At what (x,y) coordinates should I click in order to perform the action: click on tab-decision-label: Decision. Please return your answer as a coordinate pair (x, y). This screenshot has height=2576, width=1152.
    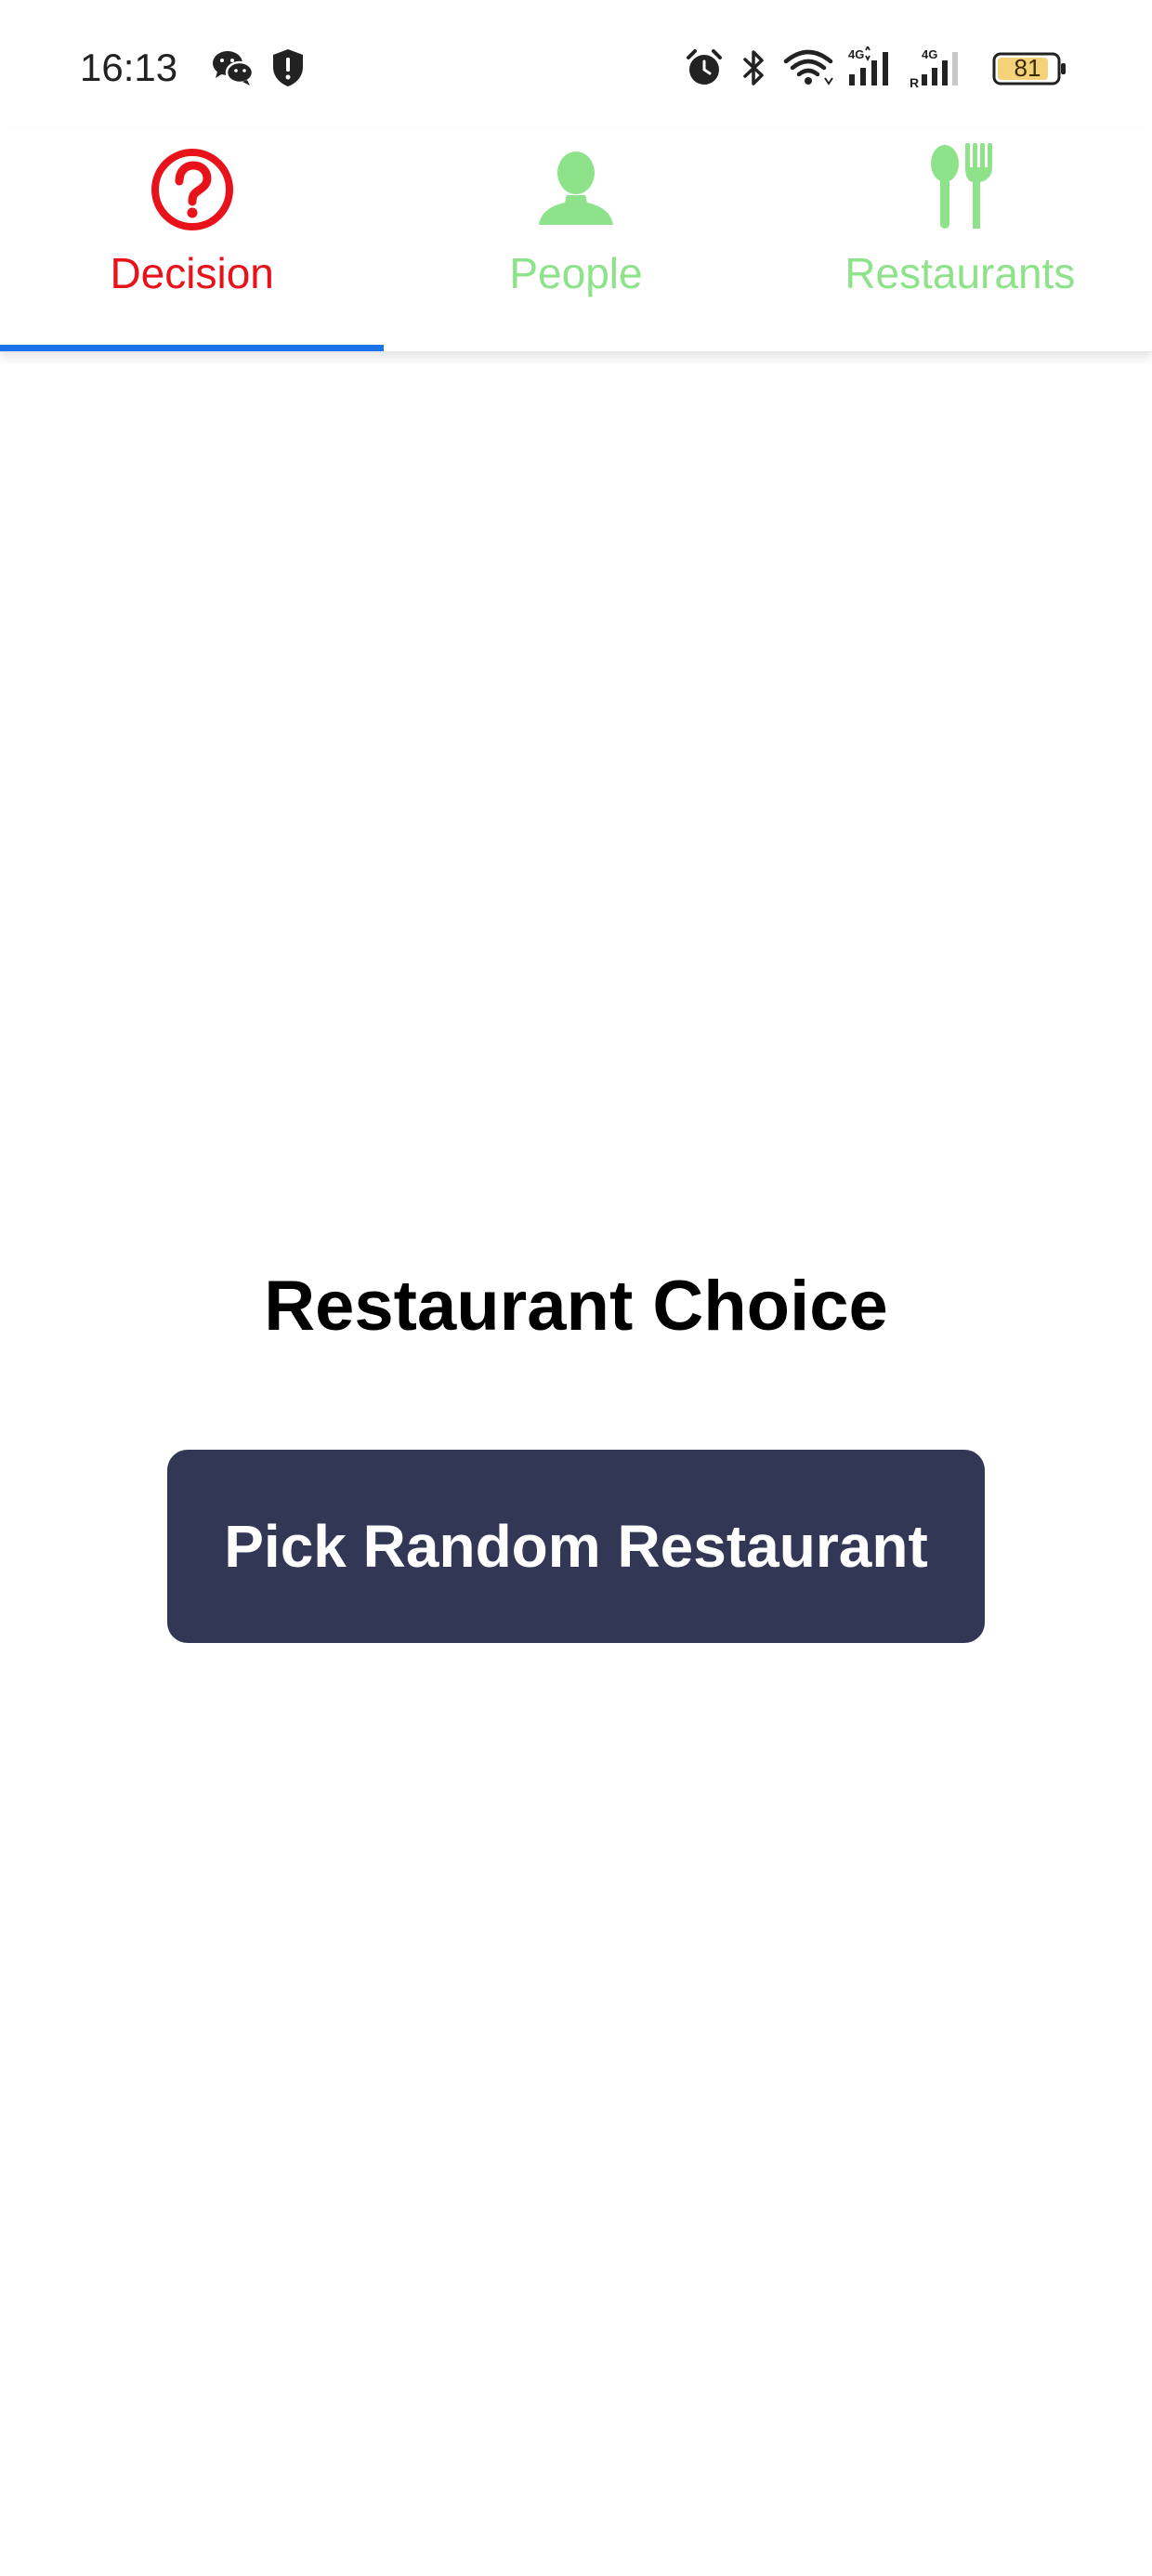
    Looking at the image, I should click on (192, 273).